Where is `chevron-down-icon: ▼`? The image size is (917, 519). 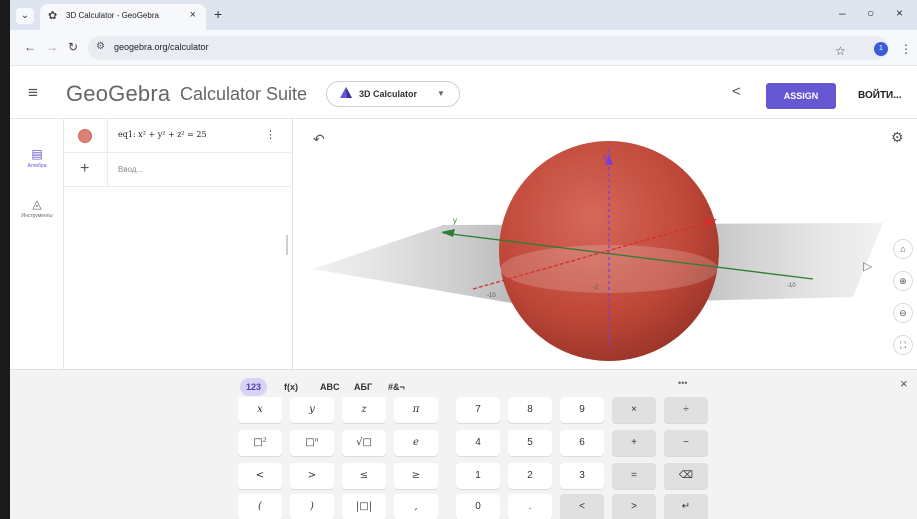 chevron-down-icon: ▼ is located at coordinates (441, 93).